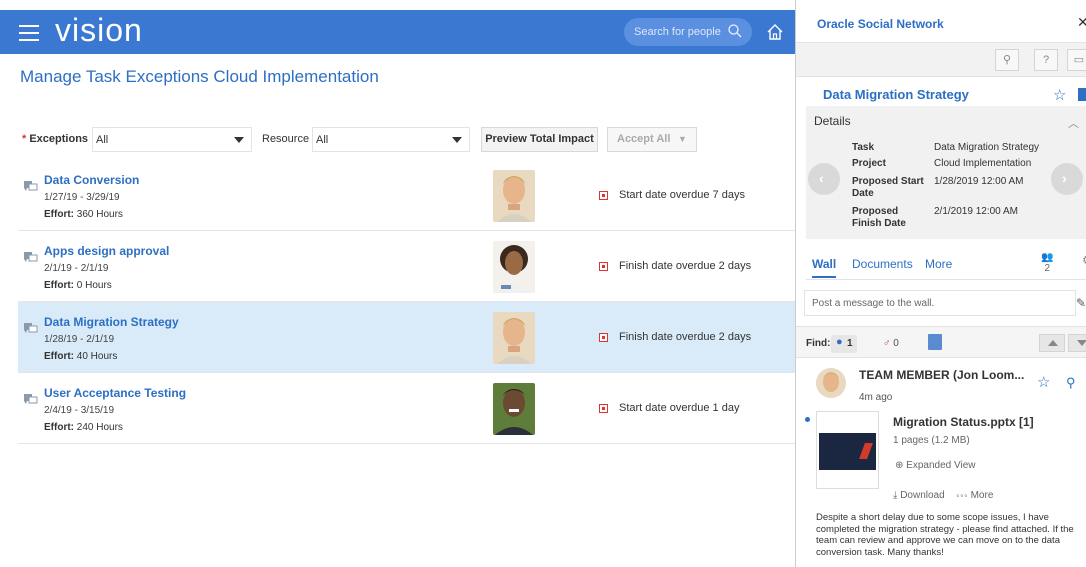 The width and height of the screenshot is (1086, 567). I want to click on chevron-down-icon: ▼, so click(682, 139).